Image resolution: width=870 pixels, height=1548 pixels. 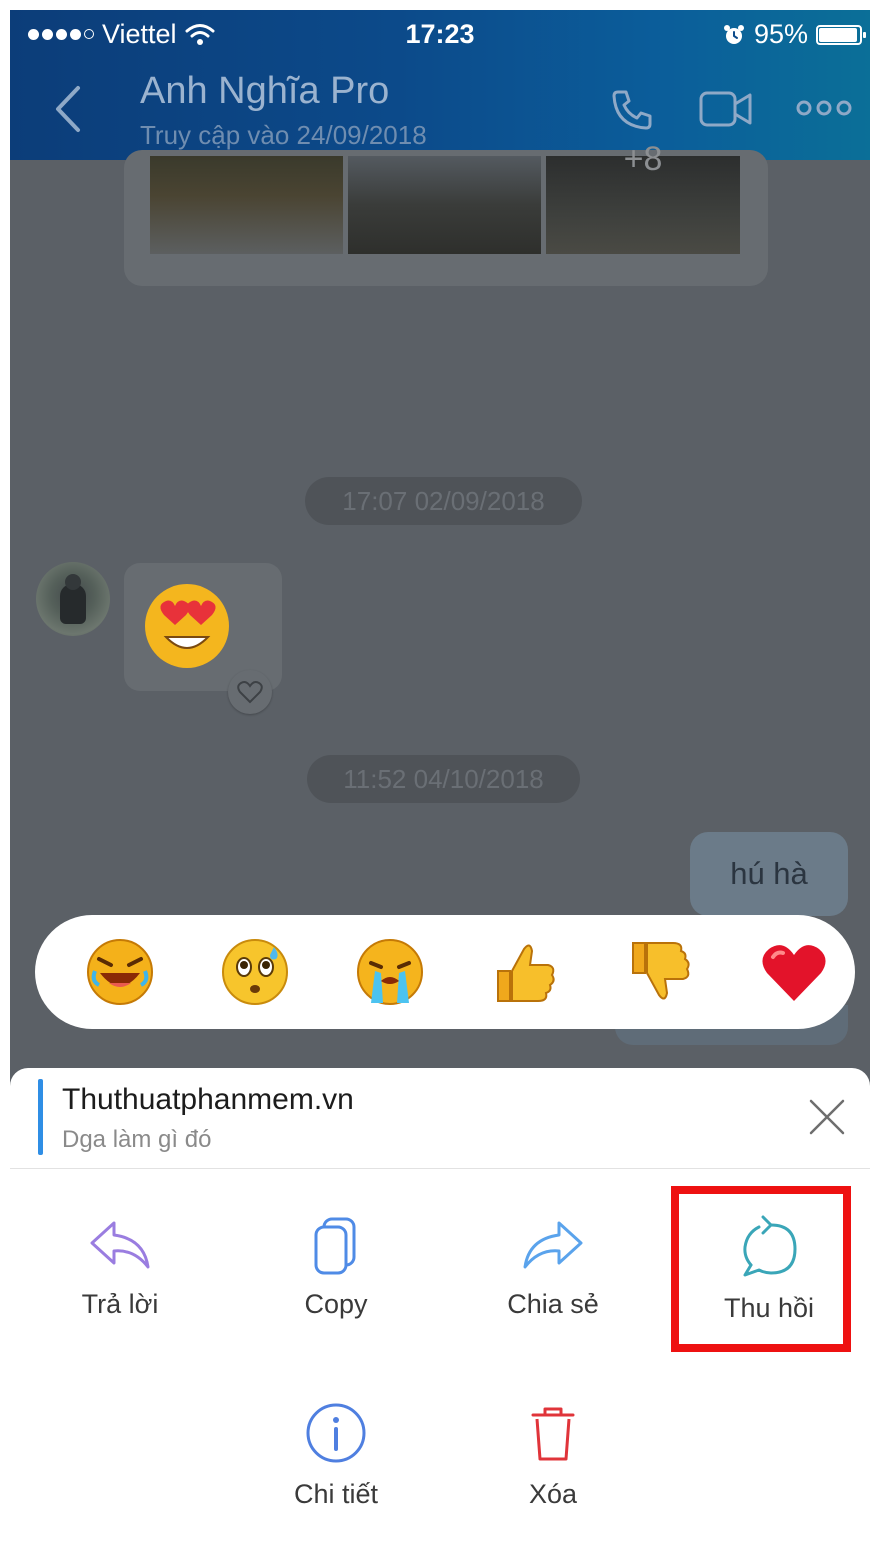 What do you see at coordinates (137, 1139) in the screenshot?
I see `quoted-message: Dga làm gì đó` at bounding box center [137, 1139].